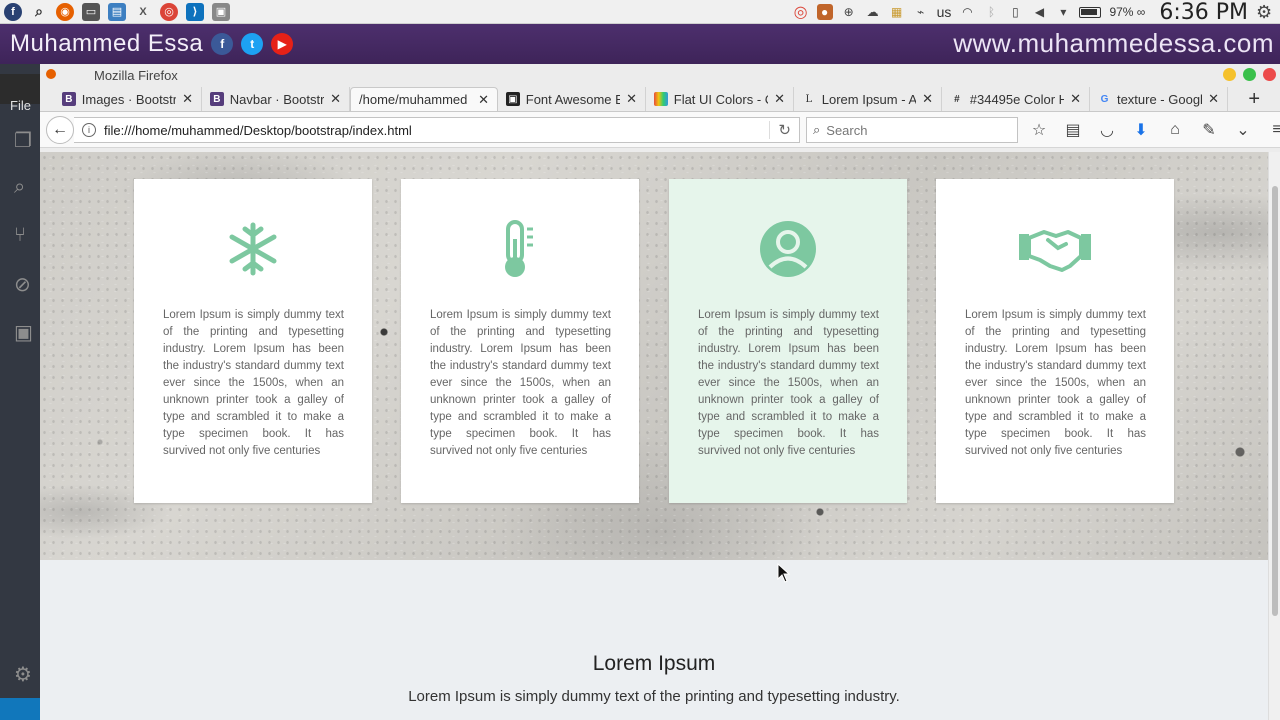 The image size is (1280, 720). Describe the element at coordinates (897, 12) in the screenshot. I see `package-tray-icon: ▦` at that location.